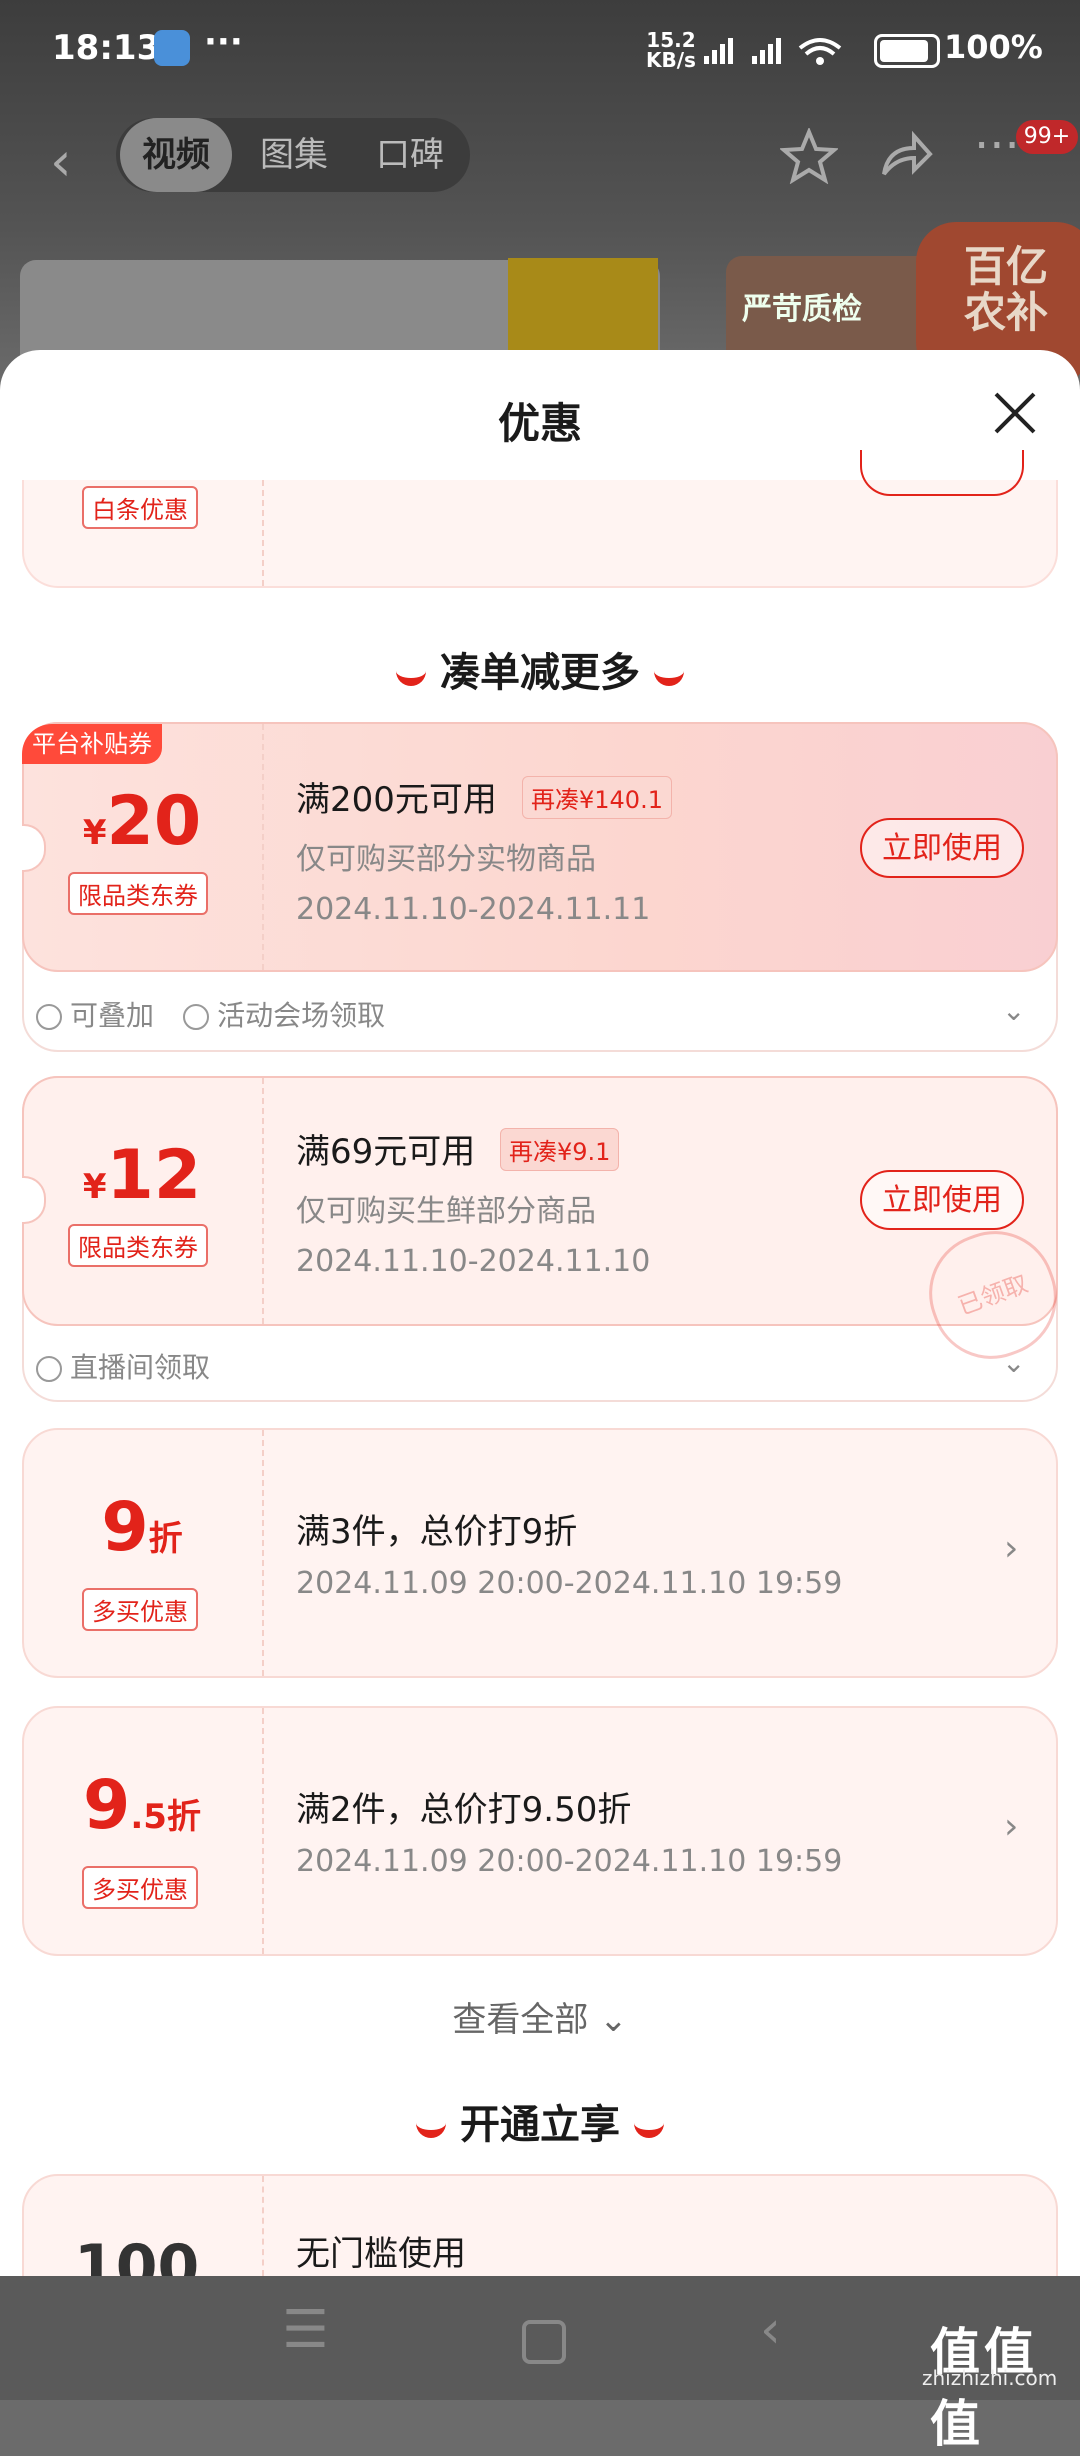  Describe the element at coordinates (138, 1245) in the screenshot. I see `coupon-2-category-tag: 限品类东券` at that location.